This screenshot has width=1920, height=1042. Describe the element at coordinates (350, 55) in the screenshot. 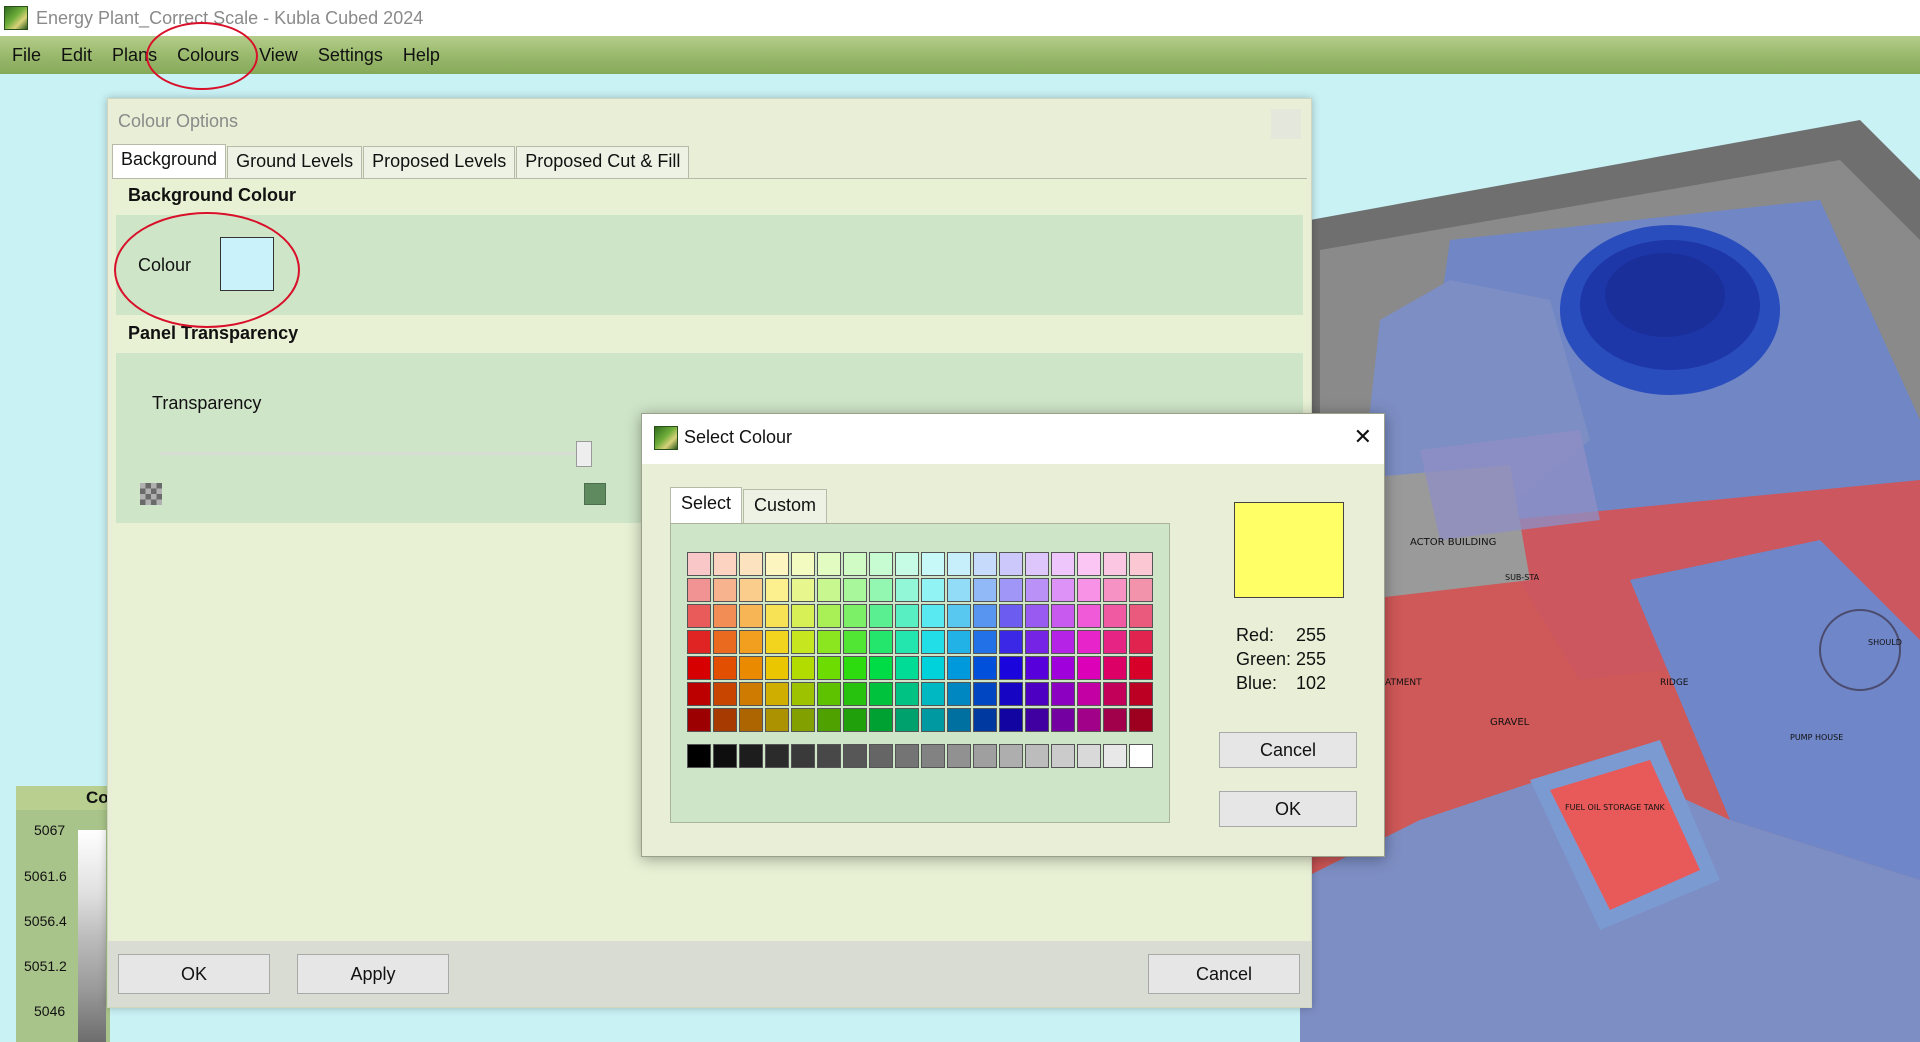

I see `menu-settings: Settings` at that location.